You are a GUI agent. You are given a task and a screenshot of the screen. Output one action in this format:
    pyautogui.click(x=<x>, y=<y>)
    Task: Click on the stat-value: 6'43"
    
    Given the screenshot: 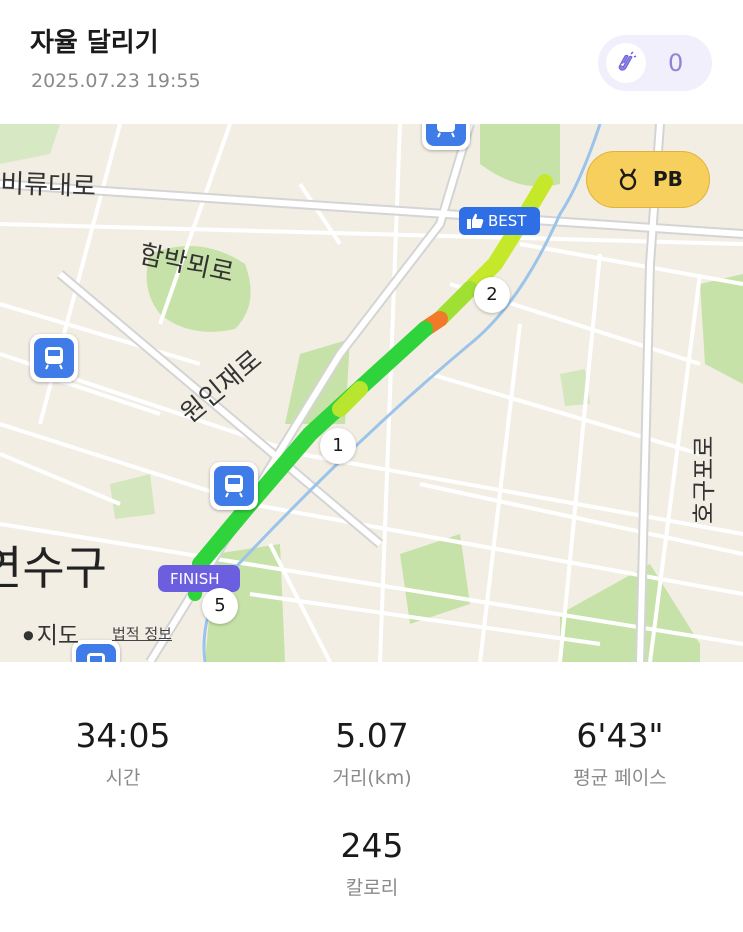 What is the action you would take?
    pyautogui.click(x=620, y=735)
    